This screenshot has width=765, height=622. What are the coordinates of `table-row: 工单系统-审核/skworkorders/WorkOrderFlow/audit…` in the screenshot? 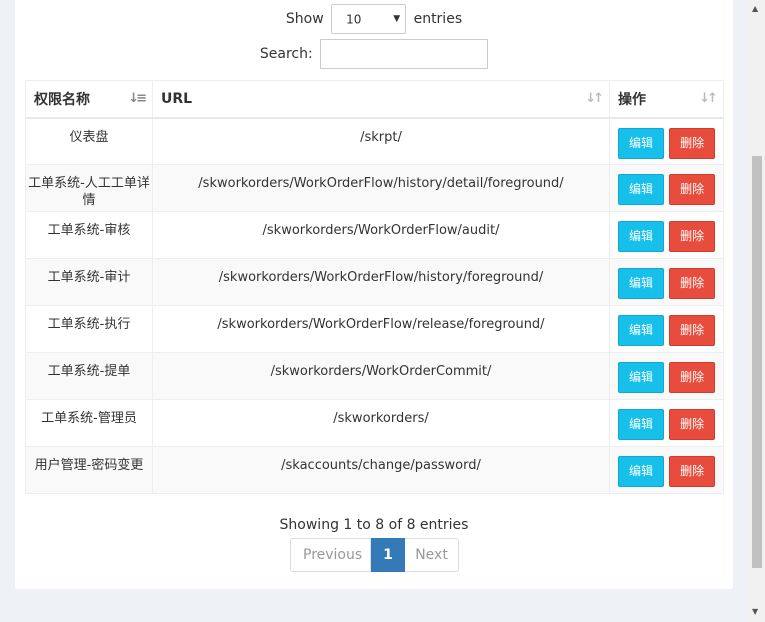 It's located at (374, 235).